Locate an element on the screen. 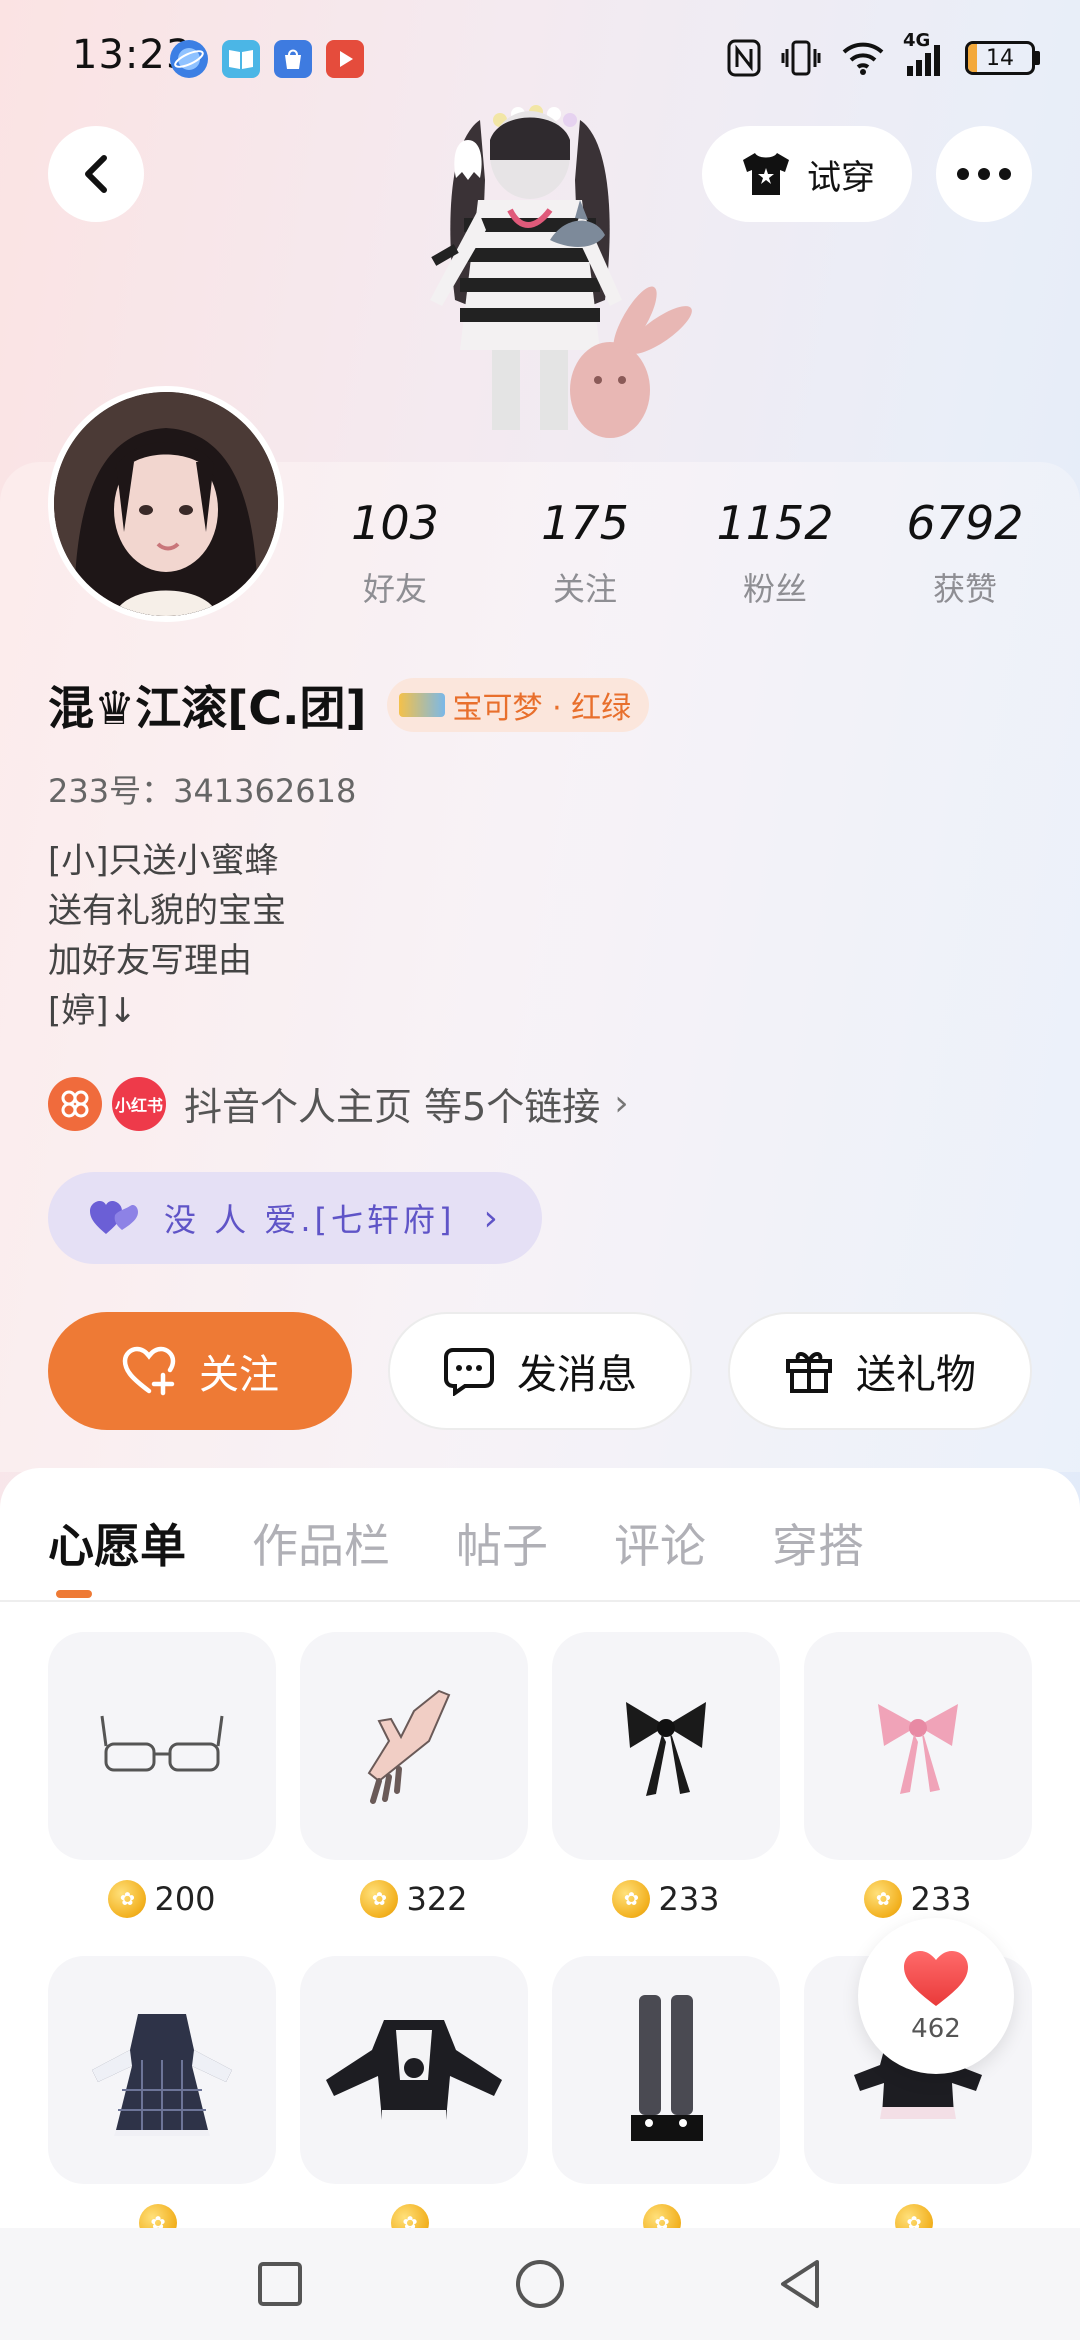 Image resolution: width=1080 pixels, height=2340 pixels. back-icon is located at coordinates (96, 174).